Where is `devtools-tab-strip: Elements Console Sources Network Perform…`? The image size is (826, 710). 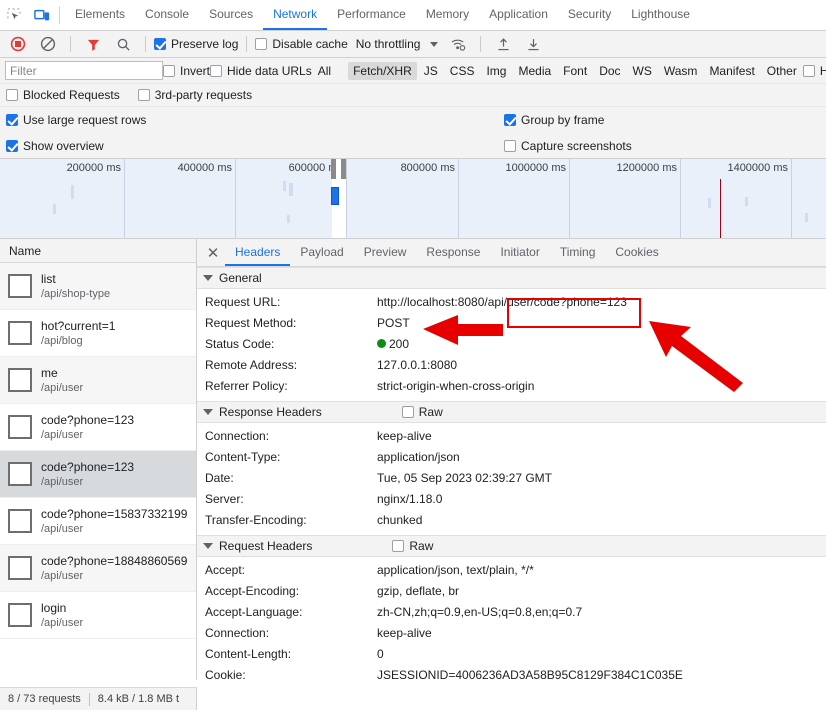 devtools-tab-strip: Elements Console Sources Network Perform… is located at coordinates (413, 15).